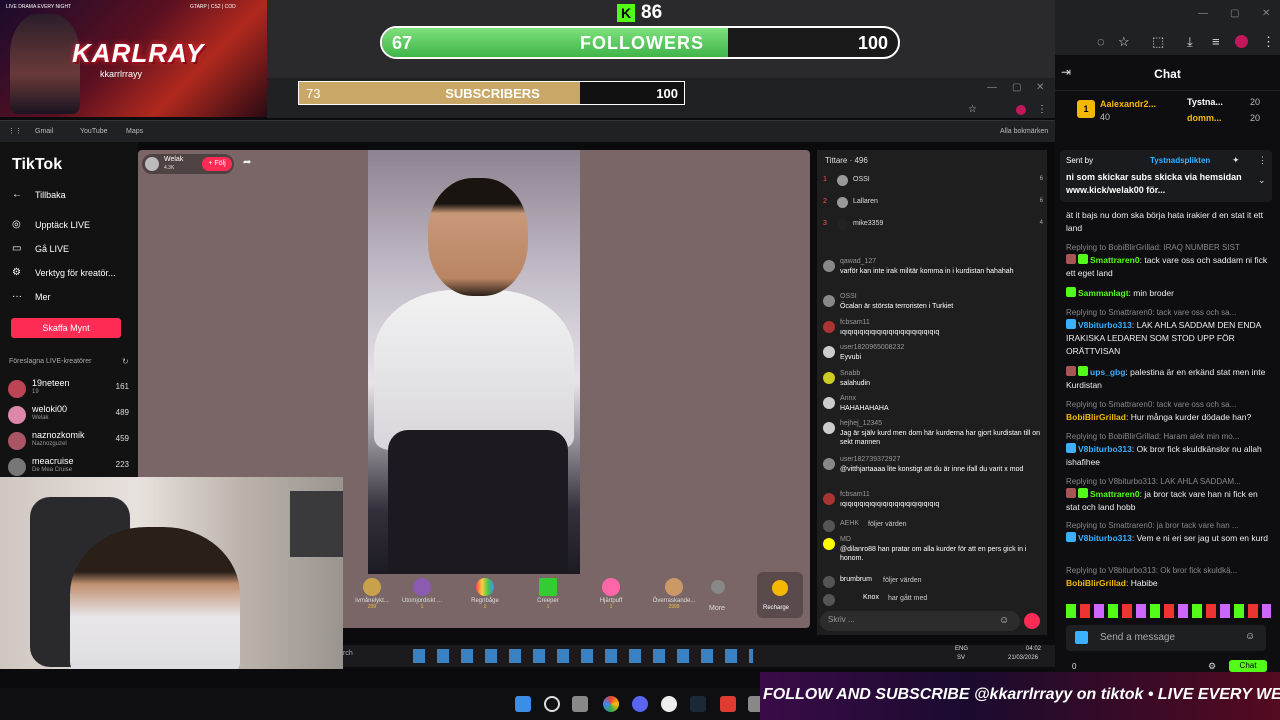 Image resolution: width=1280 pixels, height=720 pixels. Describe the element at coordinates (1081, 637) in the screenshot. I see `chat-identity-icon` at that location.